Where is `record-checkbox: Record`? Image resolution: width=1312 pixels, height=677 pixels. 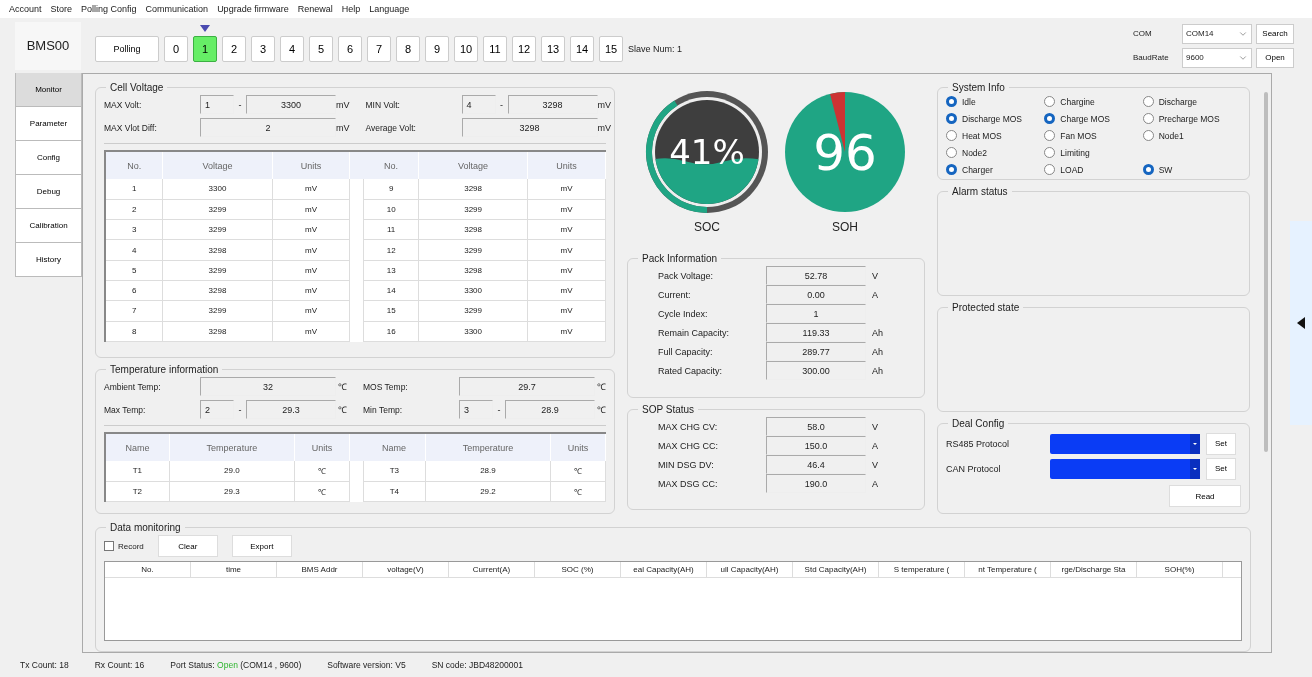
record-checkbox: Record is located at coordinates (124, 546).